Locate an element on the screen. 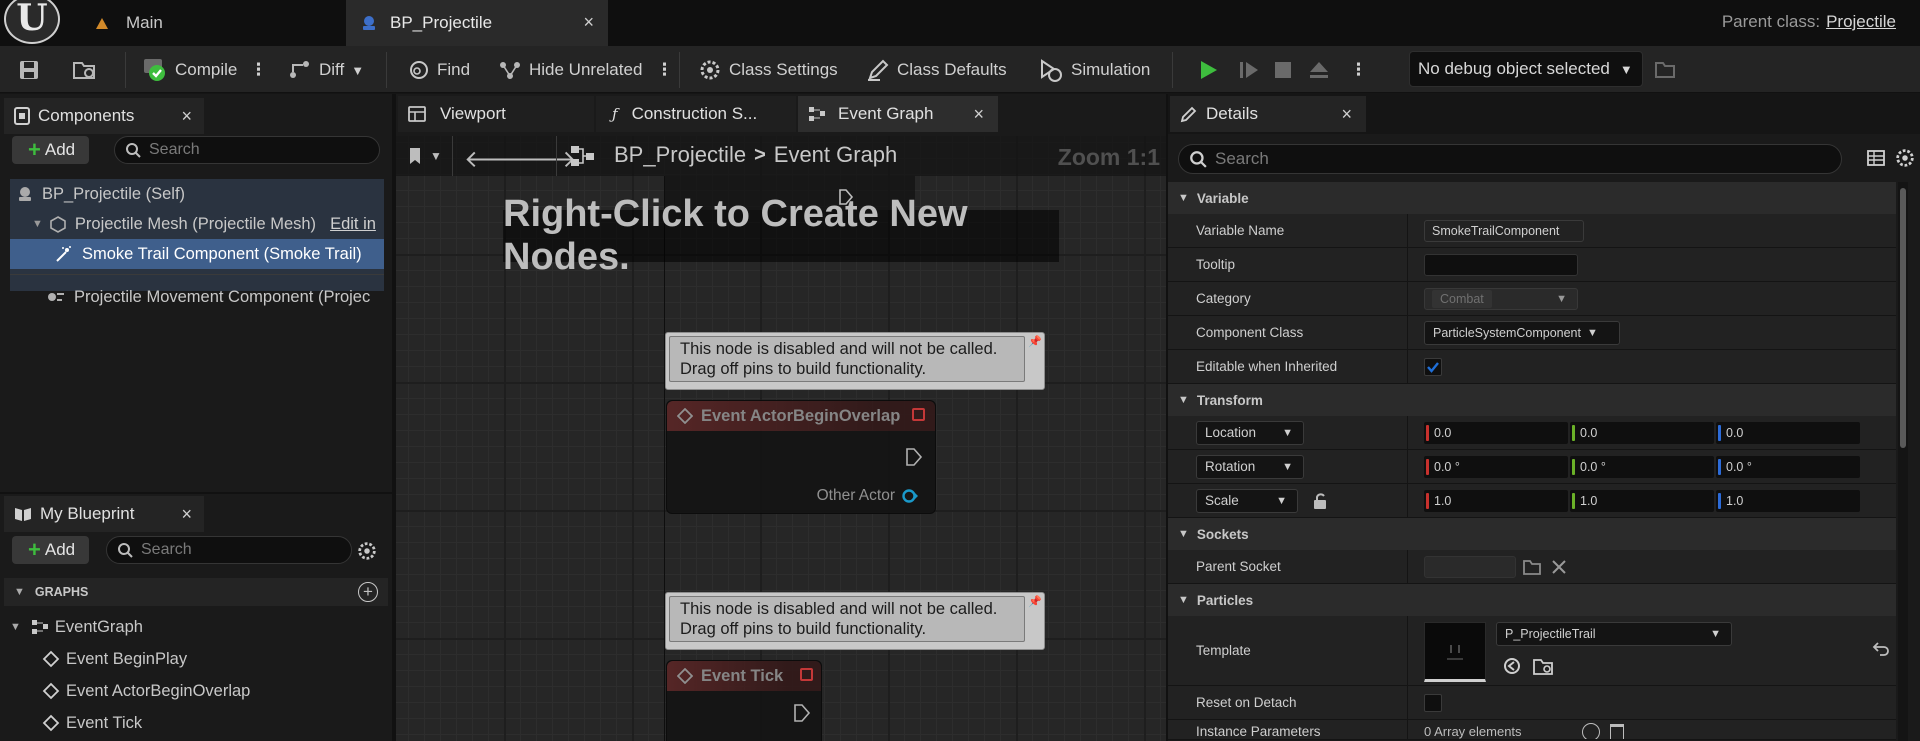 This screenshot has width=1920, height=741. components-search-input: Search is located at coordinates (247, 150).